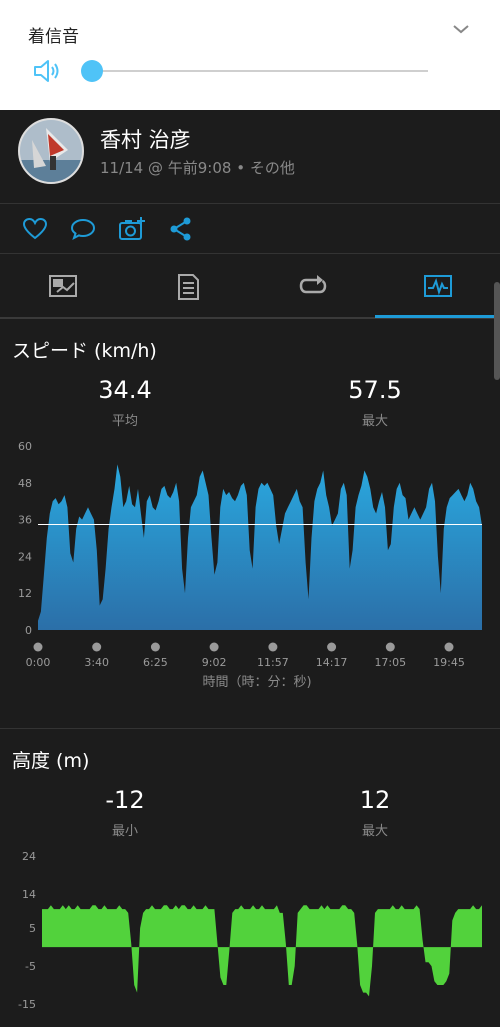  I want to click on speed-y-tick-label: 60, so click(25, 446).